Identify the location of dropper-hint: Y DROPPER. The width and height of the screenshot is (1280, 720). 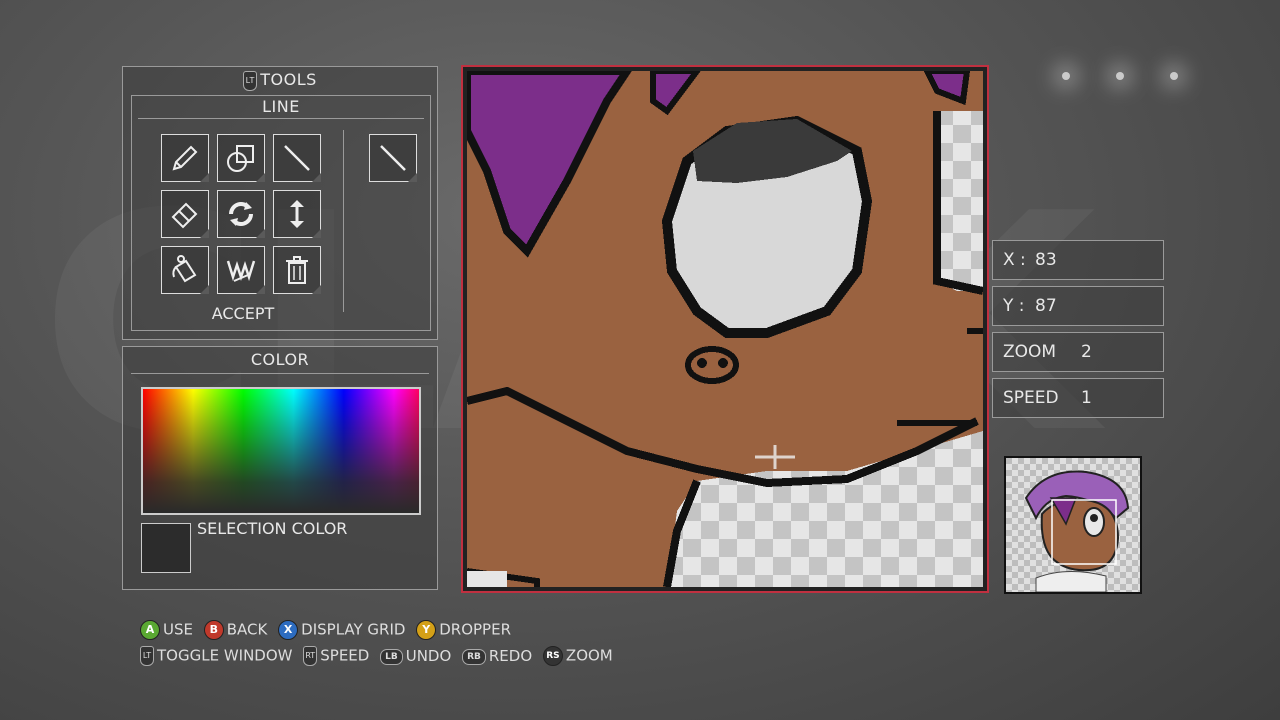
(463, 630).